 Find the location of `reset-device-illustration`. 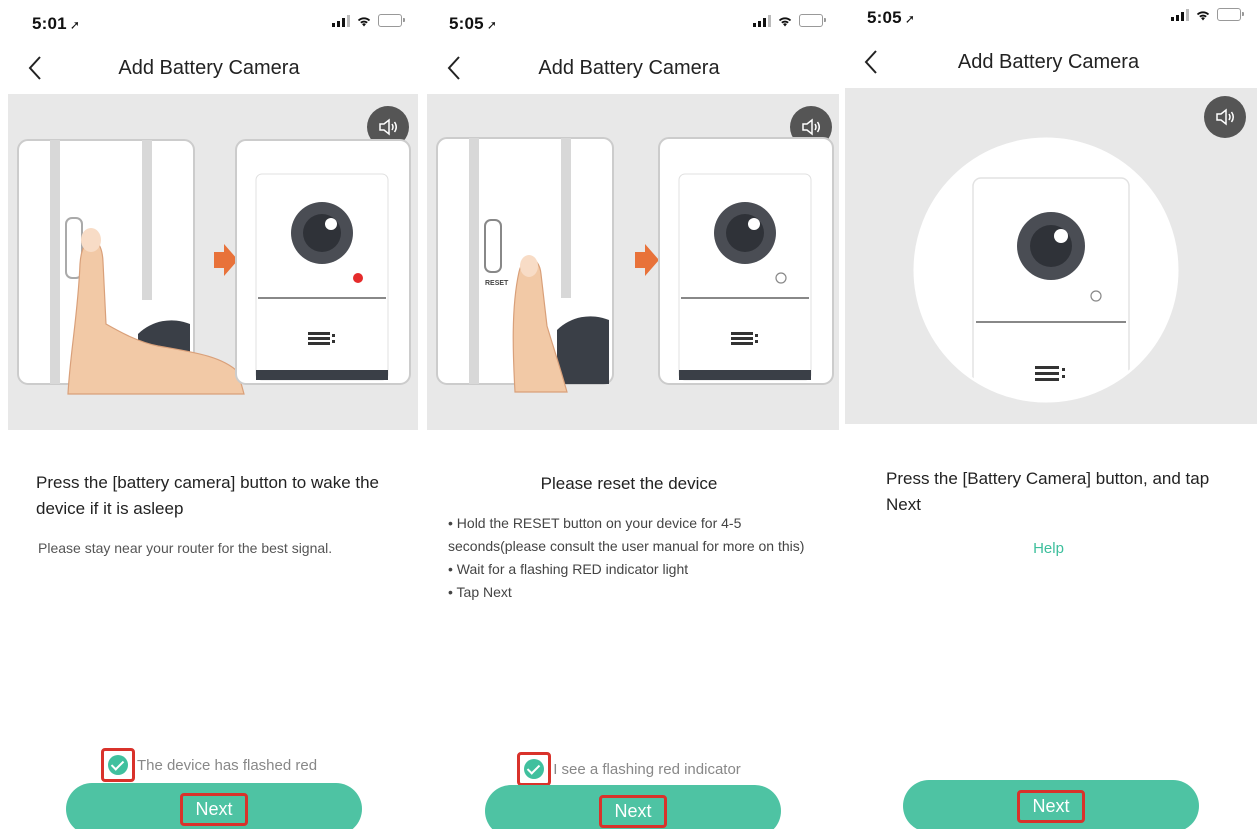

reset-device-illustration is located at coordinates (635, 265).